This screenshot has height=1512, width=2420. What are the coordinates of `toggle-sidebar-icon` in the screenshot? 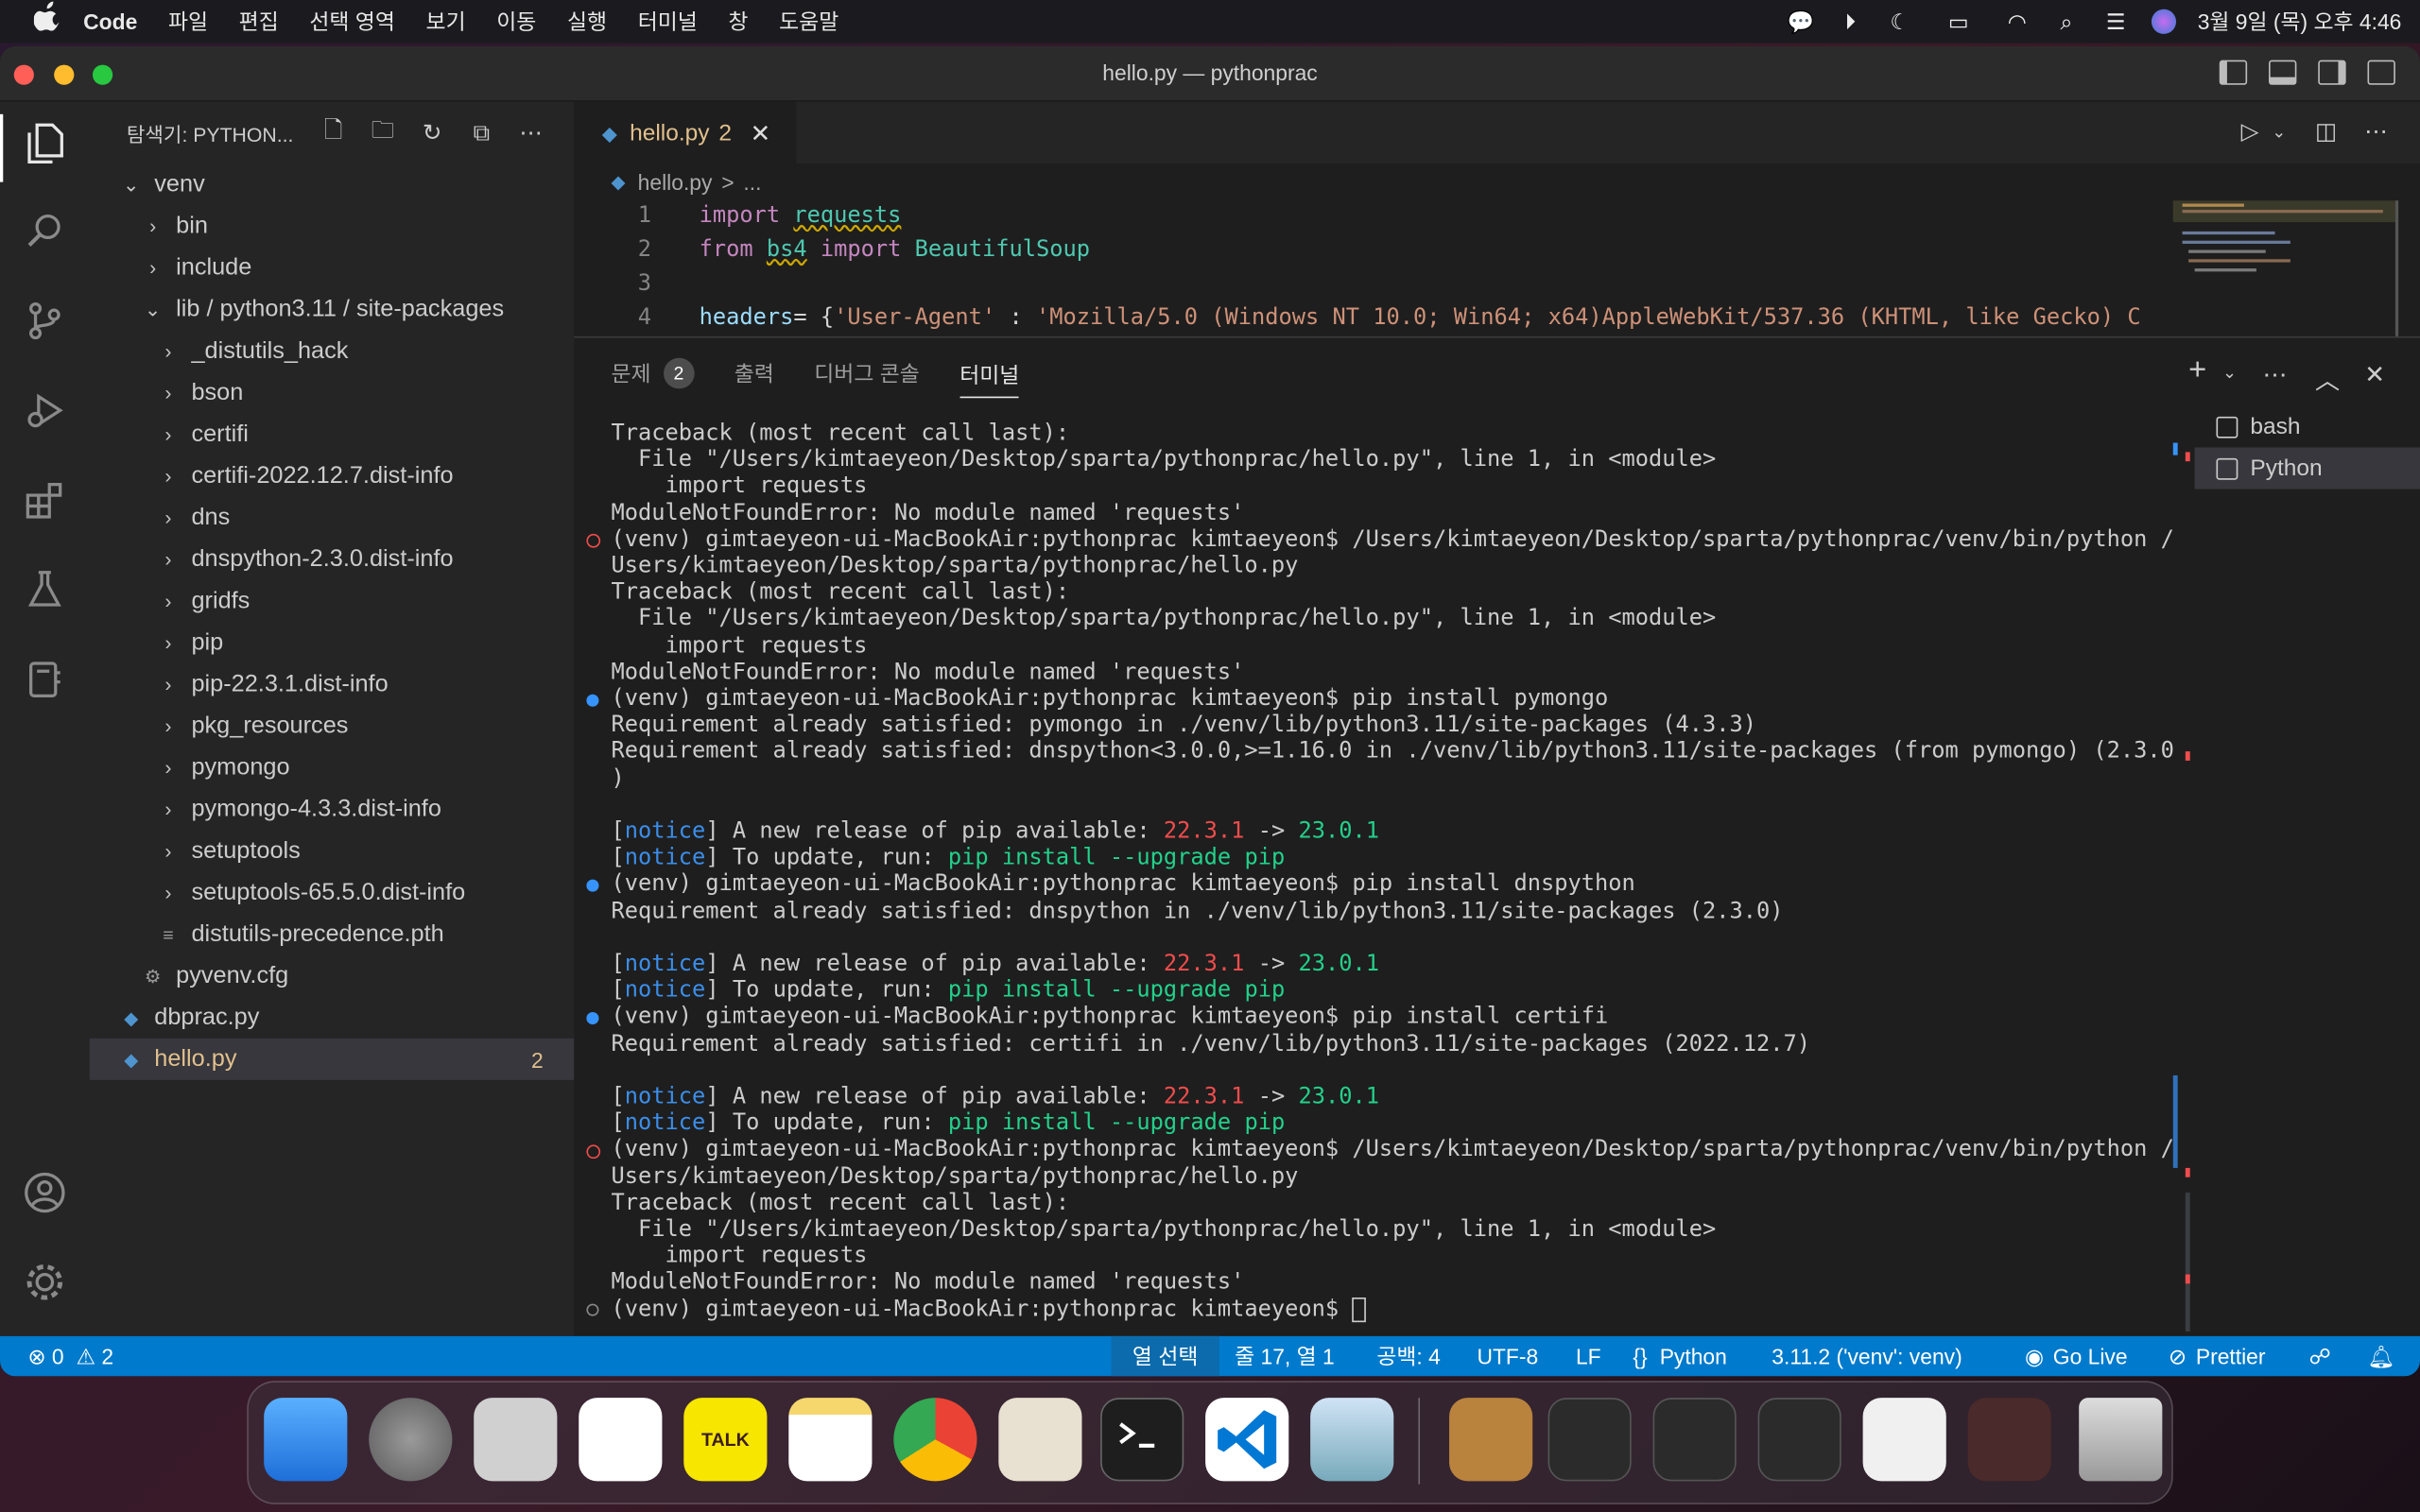 It's located at (2233, 72).